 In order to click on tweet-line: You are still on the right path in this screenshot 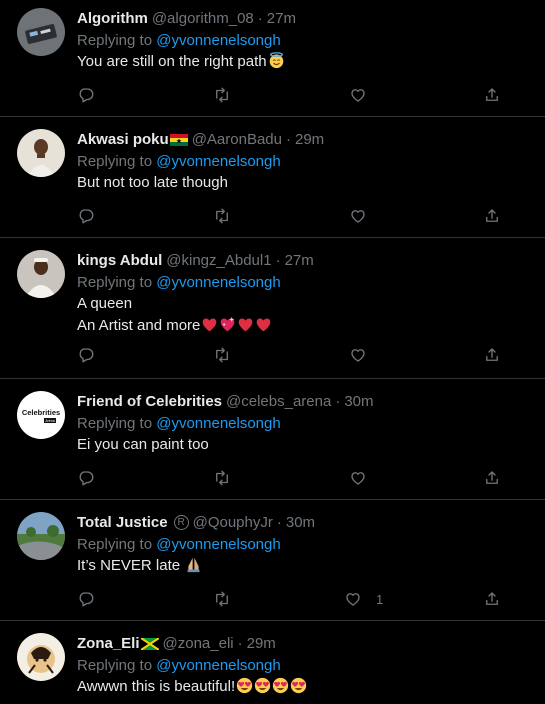, I will do `click(172, 61)`.